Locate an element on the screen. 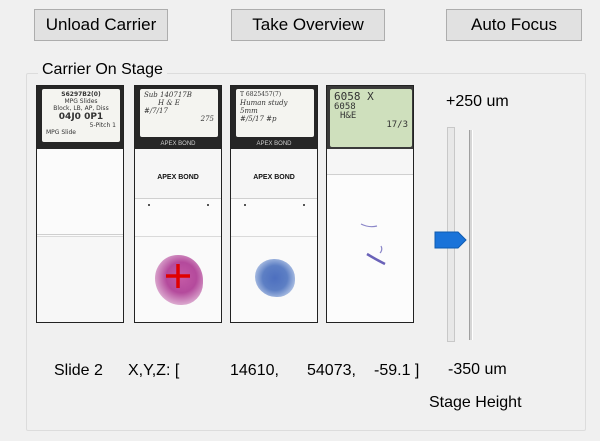 Image resolution: width=600 pixels, height=441 pixels. slide-label: 6058 X 6058 H&E 17/3 is located at coordinates (370, 117).